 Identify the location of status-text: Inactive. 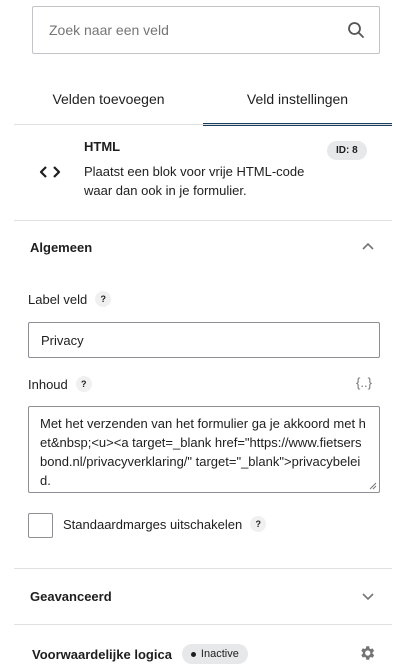
(219, 654).